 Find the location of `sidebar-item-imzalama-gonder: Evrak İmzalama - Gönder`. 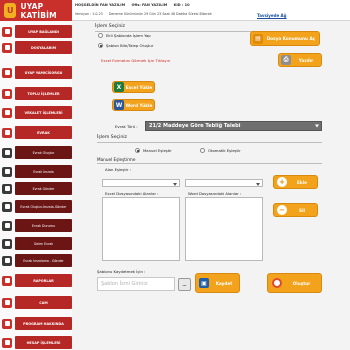

sidebar-item-imzalama-gonder: Evrak İmzalama - Gönder is located at coordinates (36, 260).